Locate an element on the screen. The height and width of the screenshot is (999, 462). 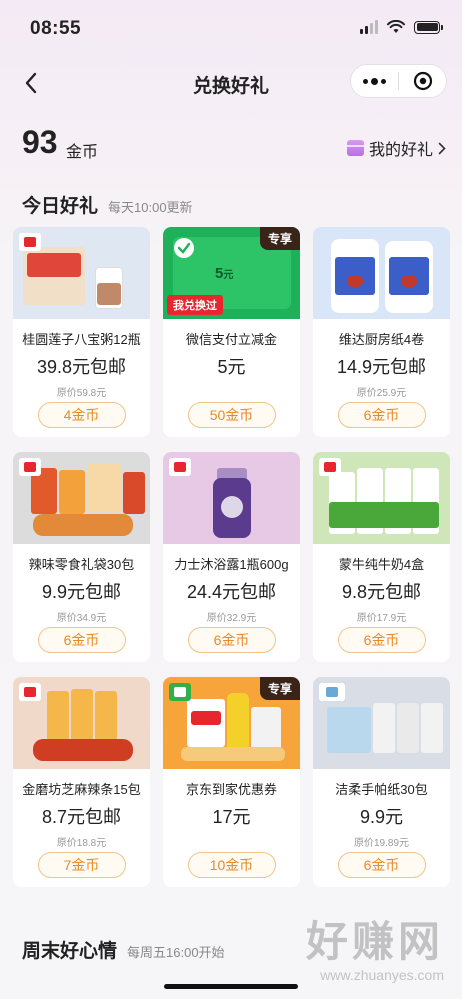
my-gifts-label: 我的好礼 is located at coordinates (400, 150).